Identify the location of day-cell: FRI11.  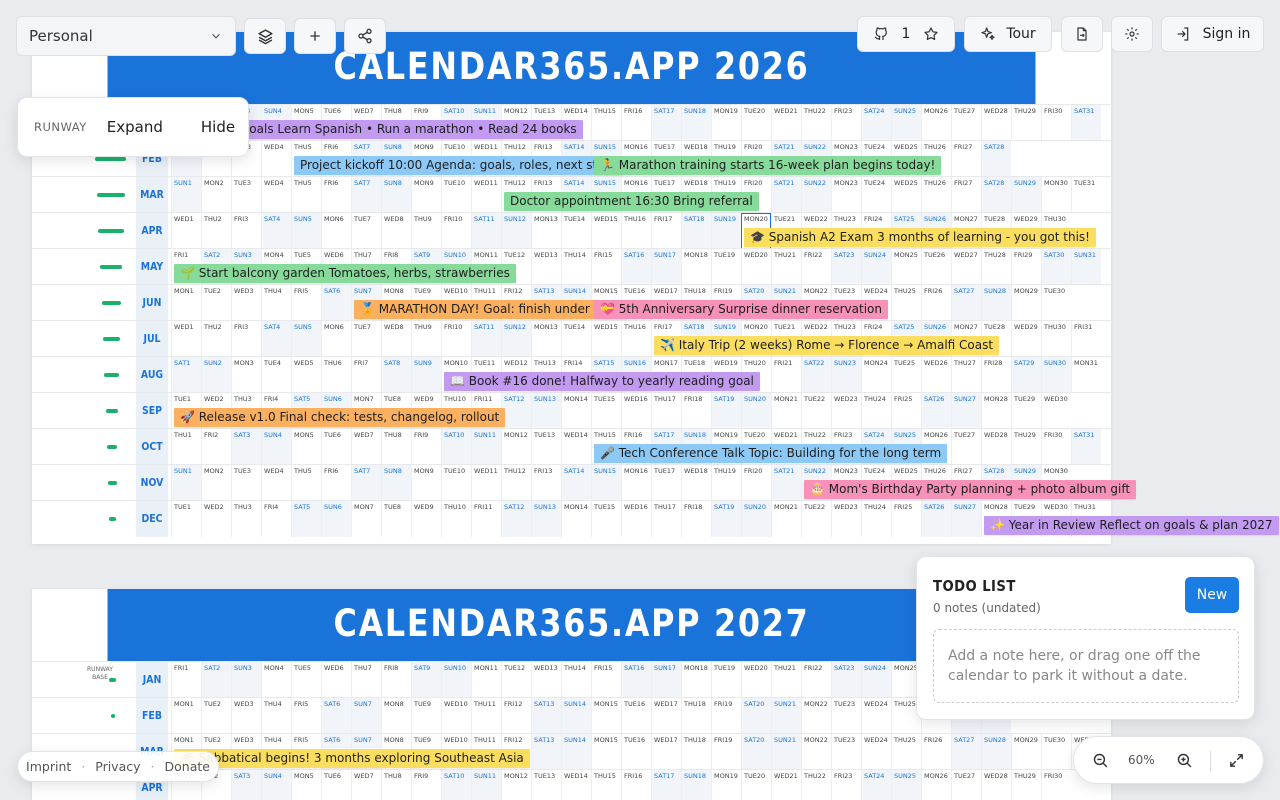
(486, 519).